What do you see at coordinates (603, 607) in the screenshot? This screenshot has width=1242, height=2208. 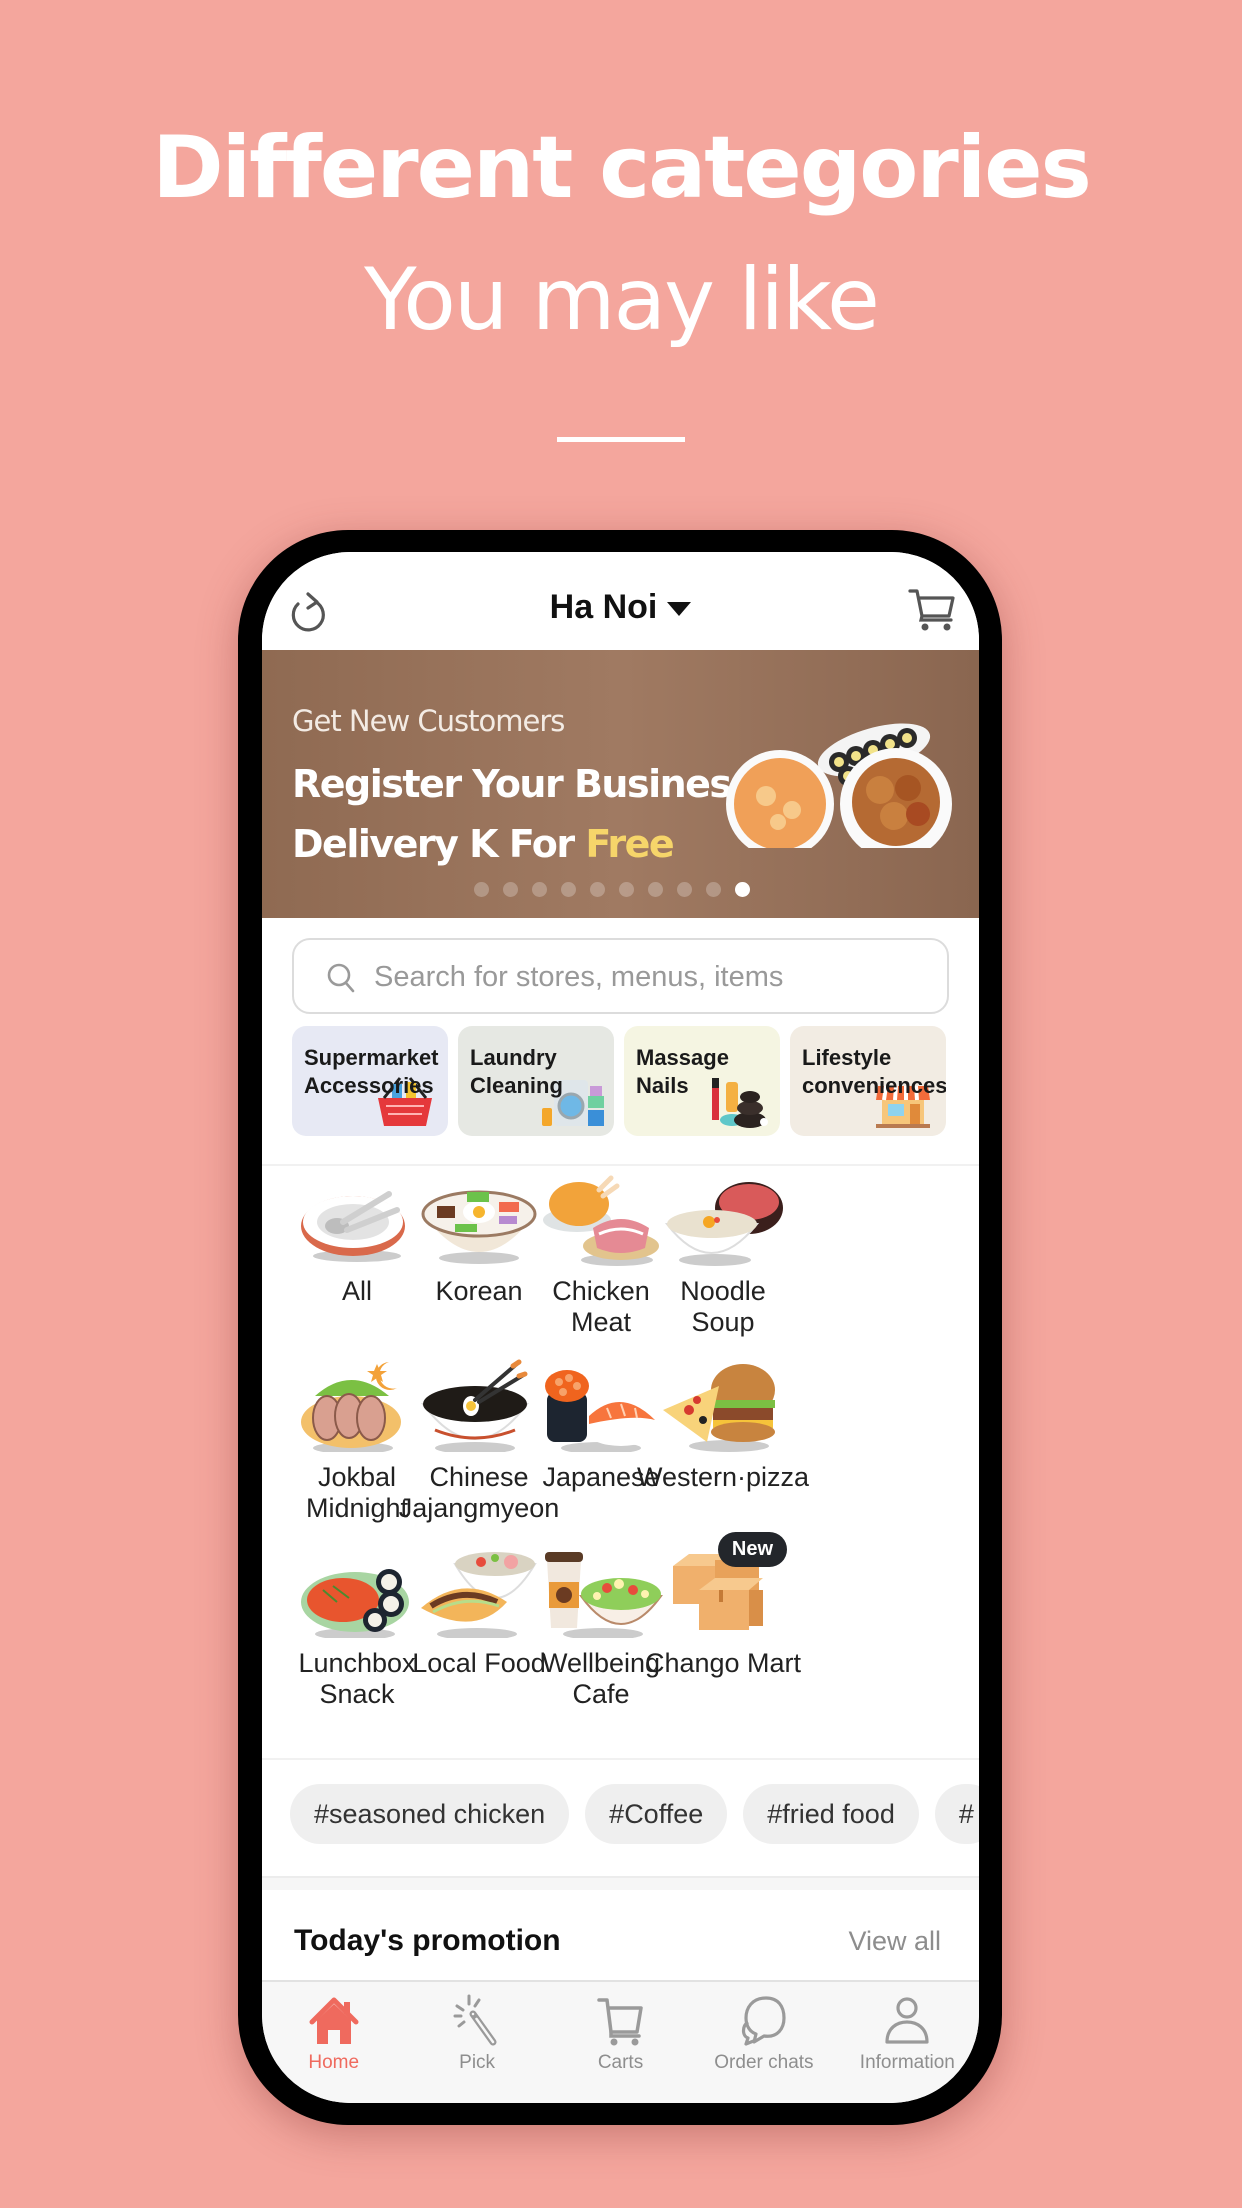 I see `location-label: Ha Noi` at bounding box center [603, 607].